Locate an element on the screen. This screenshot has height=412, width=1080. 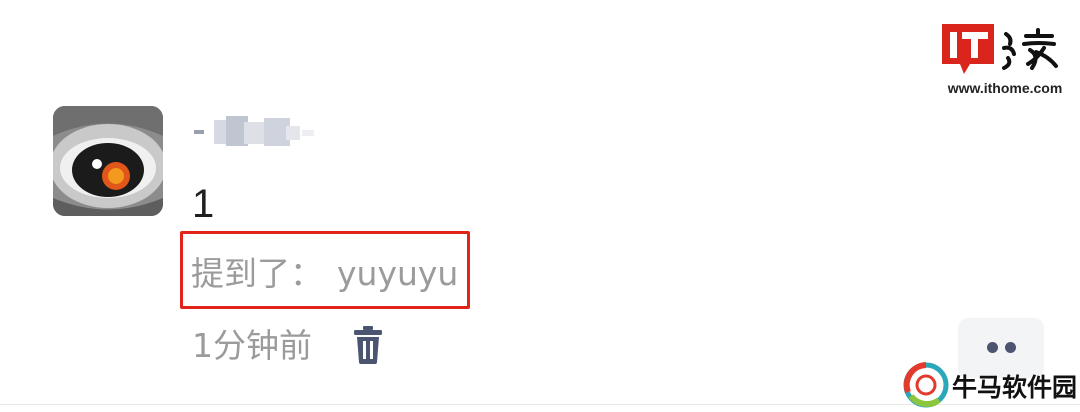
niuma-site-name: 牛马软件园 is located at coordinates (1015, 387).